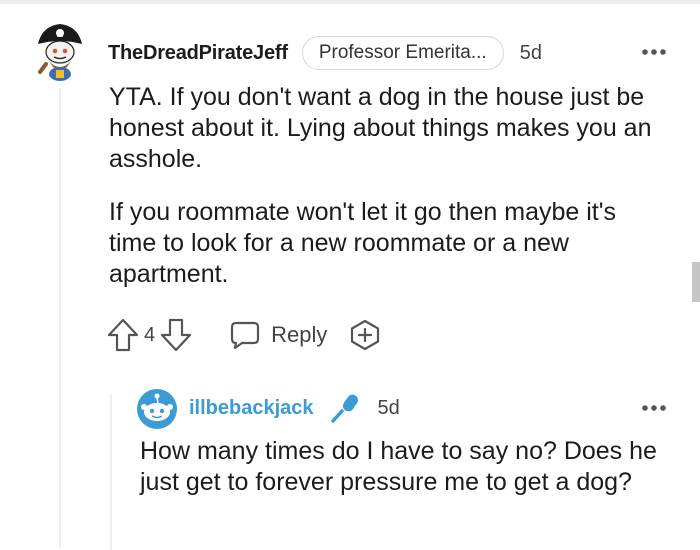 The image size is (700, 550). I want to click on pirate-avatar-icon, so click(60, 51).